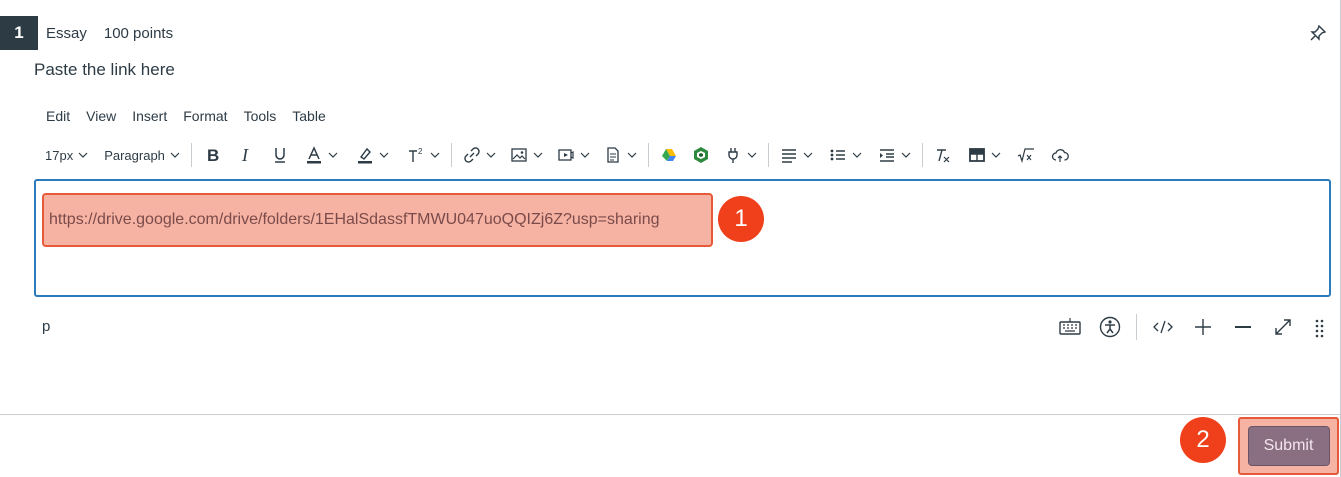 This screenshot has width=1341, height=477. What do you see at coordinates (886, 155) in the screenshot?
I see `indent-icon` at bounding box center [886, 155].